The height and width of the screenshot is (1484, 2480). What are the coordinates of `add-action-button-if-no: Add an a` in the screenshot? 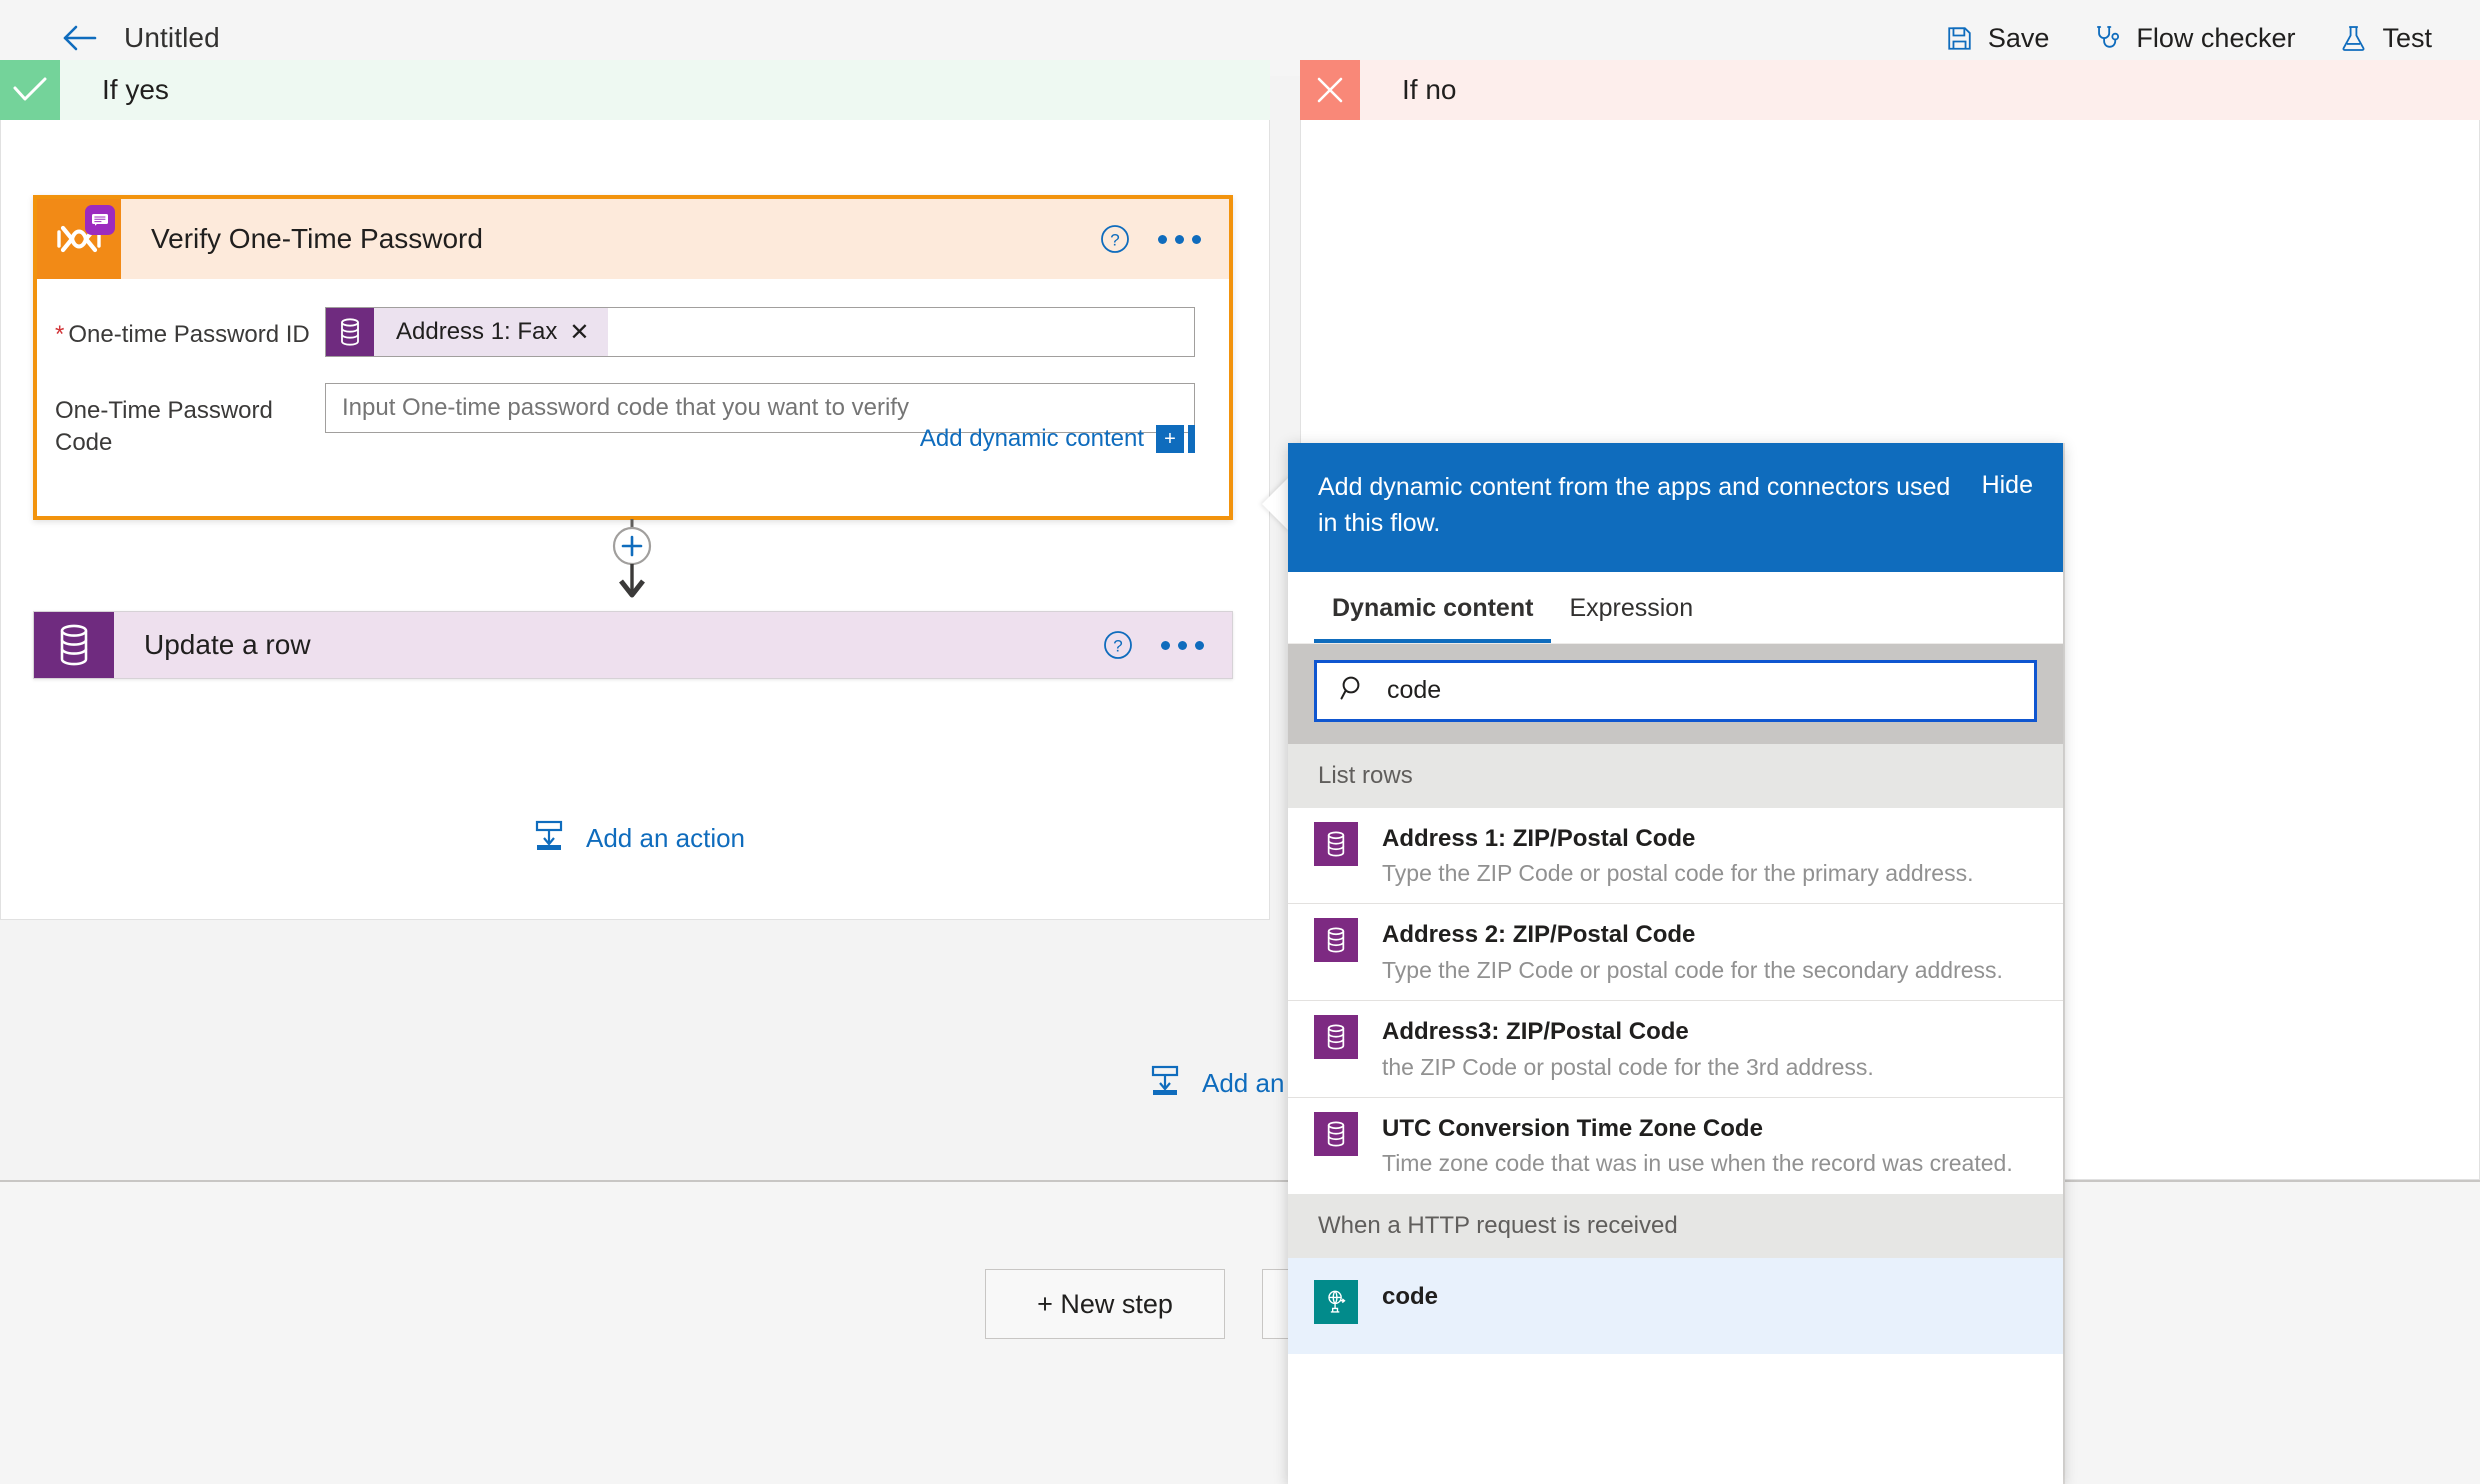 It's located at (1227, 1083).